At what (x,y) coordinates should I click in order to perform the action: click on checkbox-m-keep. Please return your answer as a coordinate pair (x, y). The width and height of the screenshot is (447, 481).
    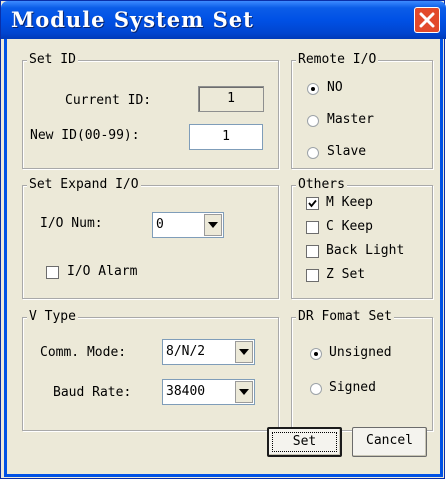
    Looking at the image, I should click on (312, 203).